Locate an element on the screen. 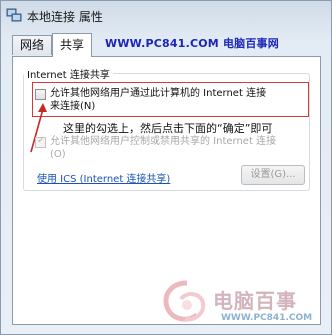 The height and width of the screenshot is (335, 332). allow-control-label-line1: 允许其他网络用户控制或禁用共享的 Internet 连接 is located at coordinates (163, 141).